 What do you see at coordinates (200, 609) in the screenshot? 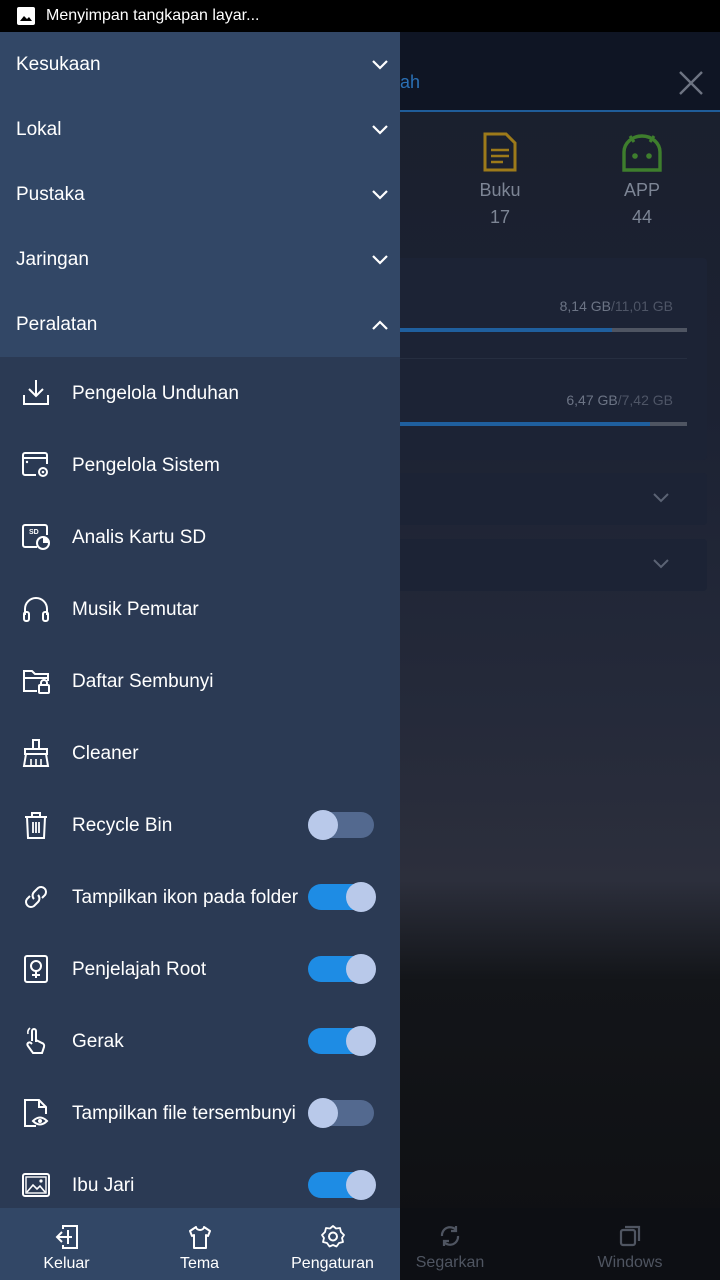
I see `tool-music-player: Musik Pemutar` at bounding box center [200, 609].